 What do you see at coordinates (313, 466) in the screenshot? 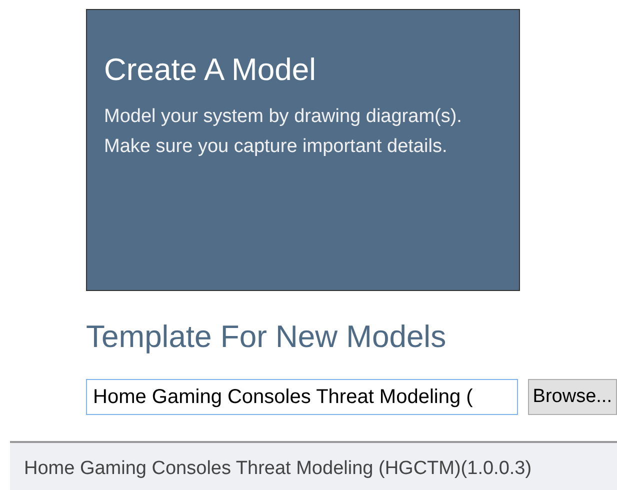
I see `dropdown-item: Home Gaming Consoles Threat Modeling (HGCTM)(1.0.0.3)` at bounding box center [313, 466].